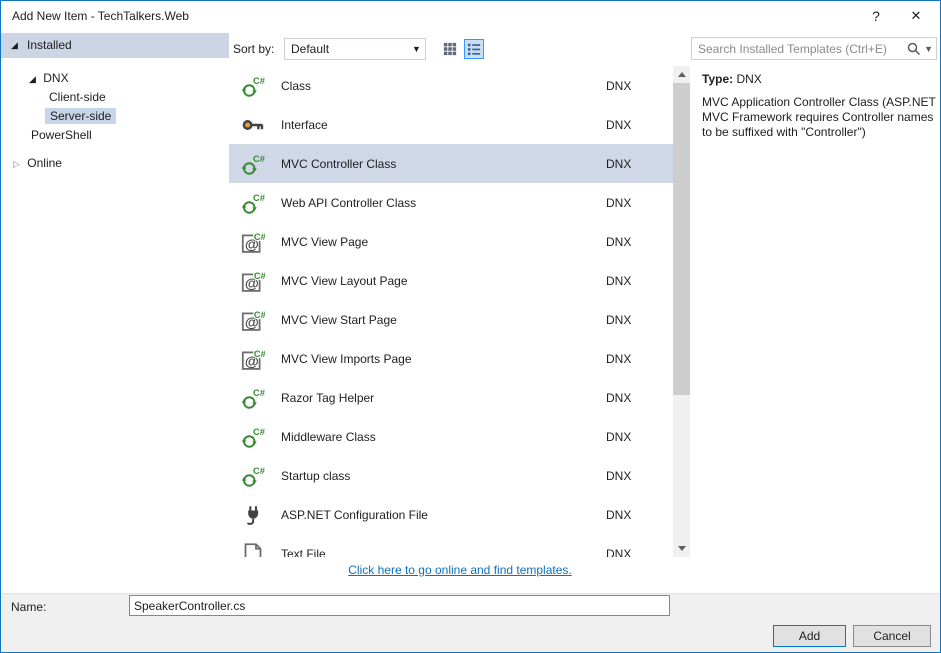 This screenshot has width=941, height=653. What do you see at coordinates (914, 49) in the screenshot?
I see `search-icon` at bounding box center [914, 49].